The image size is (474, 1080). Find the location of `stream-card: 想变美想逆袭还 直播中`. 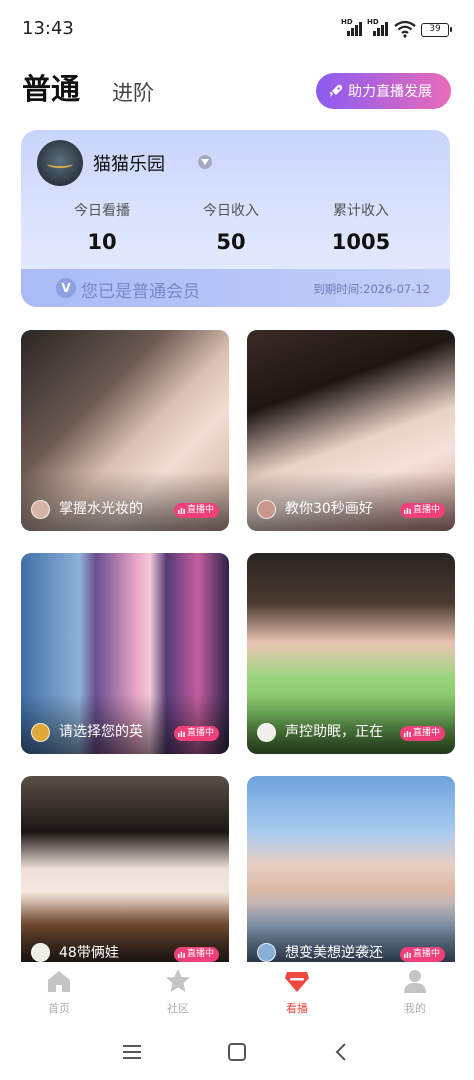

stream-card: 想变美想逆袭还 直播中 is located at coordinates (351, 869).